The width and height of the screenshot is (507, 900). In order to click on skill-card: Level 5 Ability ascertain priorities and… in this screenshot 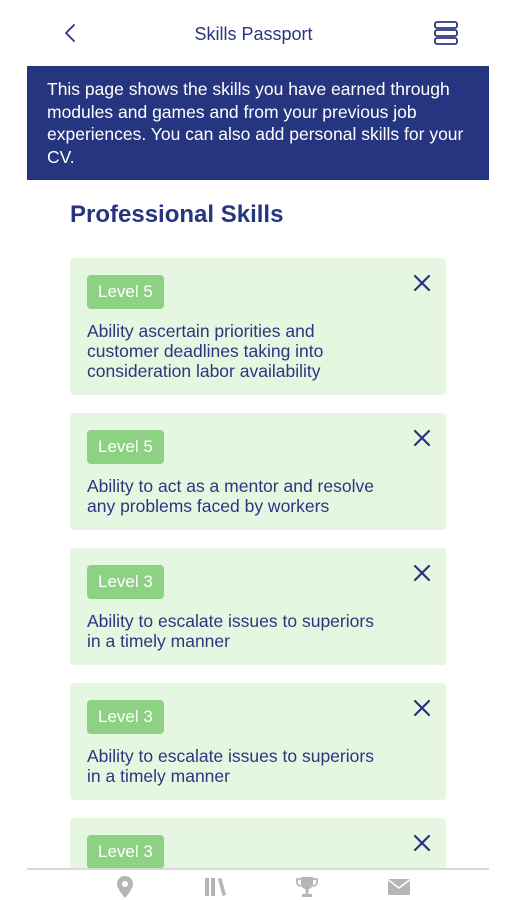, I will do `click(258, 326)`.